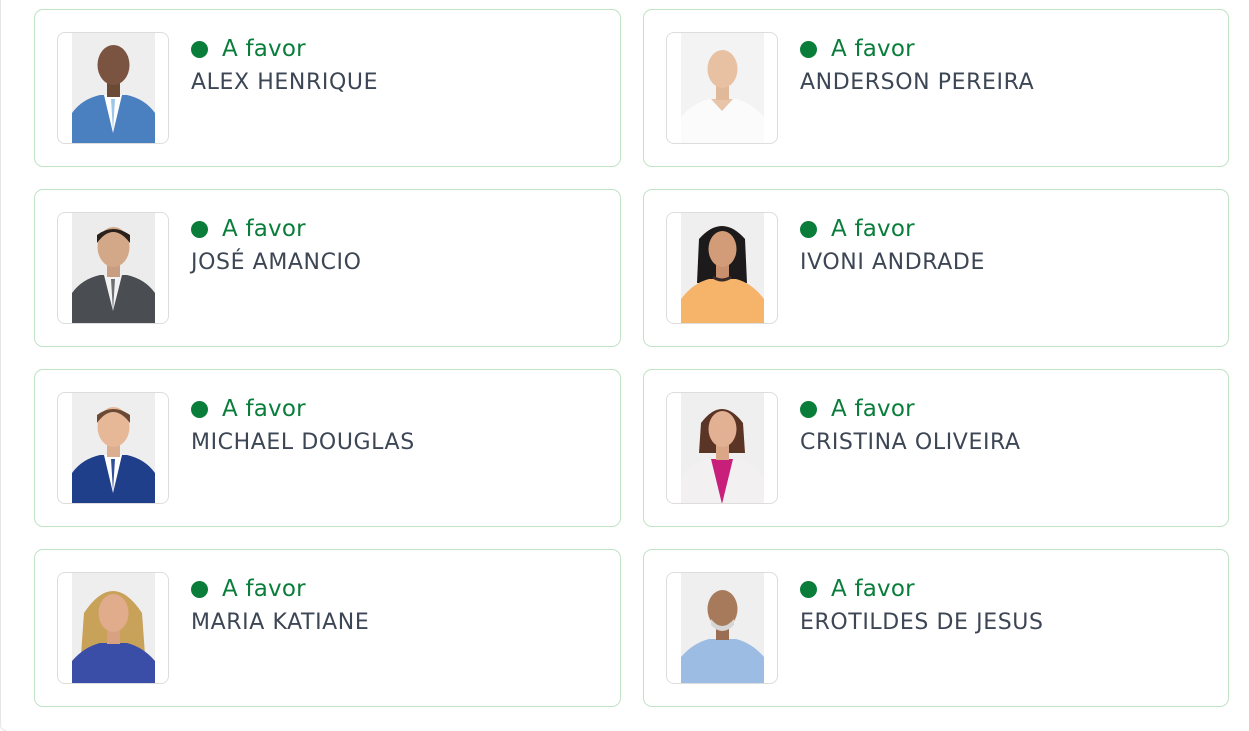 The image size is (1249, 731). Describe the element at coordinates (910, 442) in the screenshot. I see `voter-name: CRISTINA OLIVEIRA` at that location.